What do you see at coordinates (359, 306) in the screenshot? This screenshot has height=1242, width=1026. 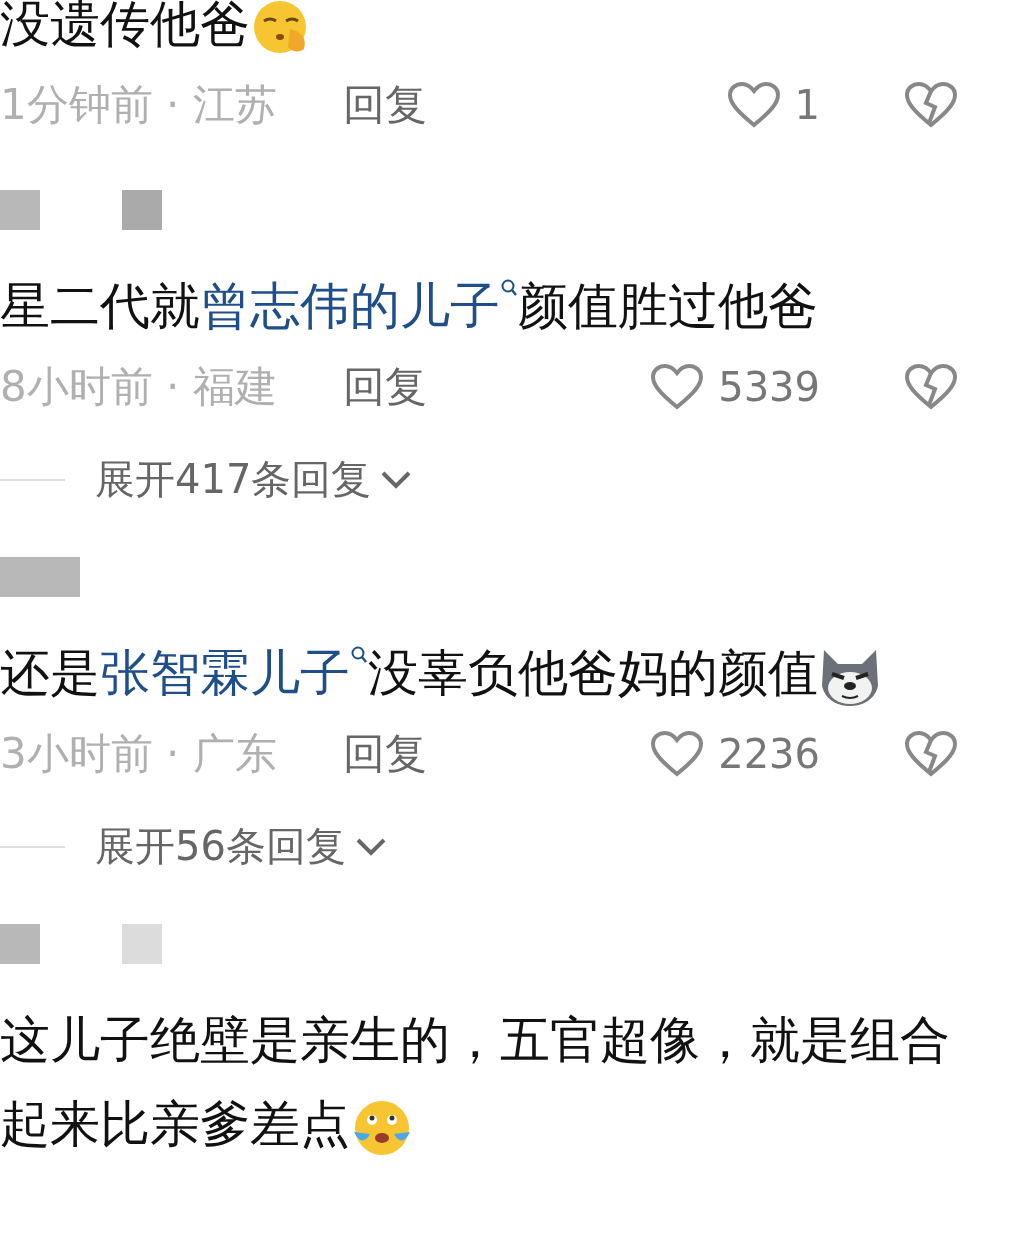 I see `topic-link: 曾志伟的儿子` at bounding box center [359, 306].